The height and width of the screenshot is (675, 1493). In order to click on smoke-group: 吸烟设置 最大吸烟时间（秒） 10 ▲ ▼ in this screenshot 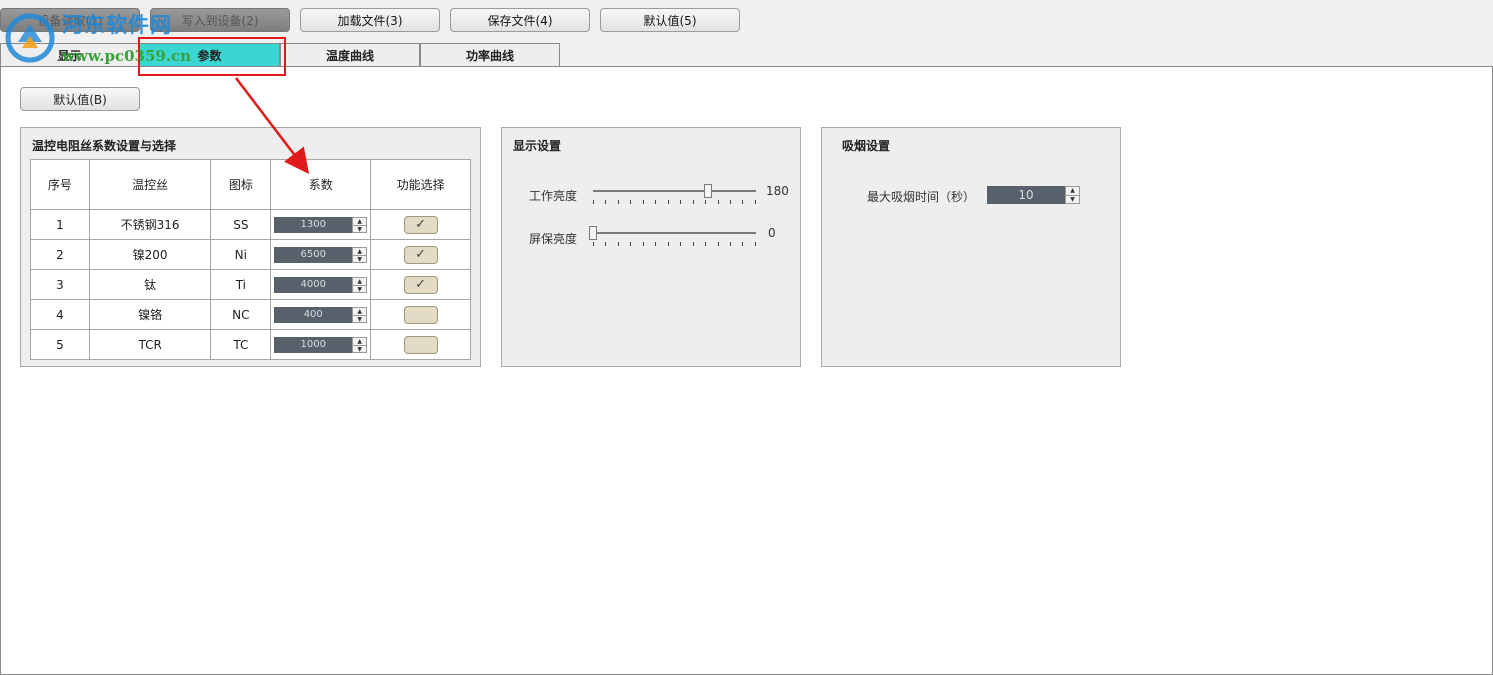, I will do `click(971, 247)`.